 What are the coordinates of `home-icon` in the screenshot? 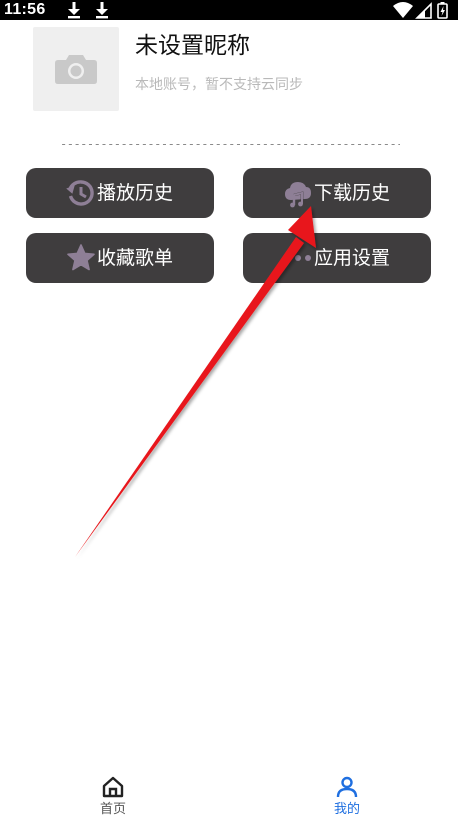 It's located at (113, 787).